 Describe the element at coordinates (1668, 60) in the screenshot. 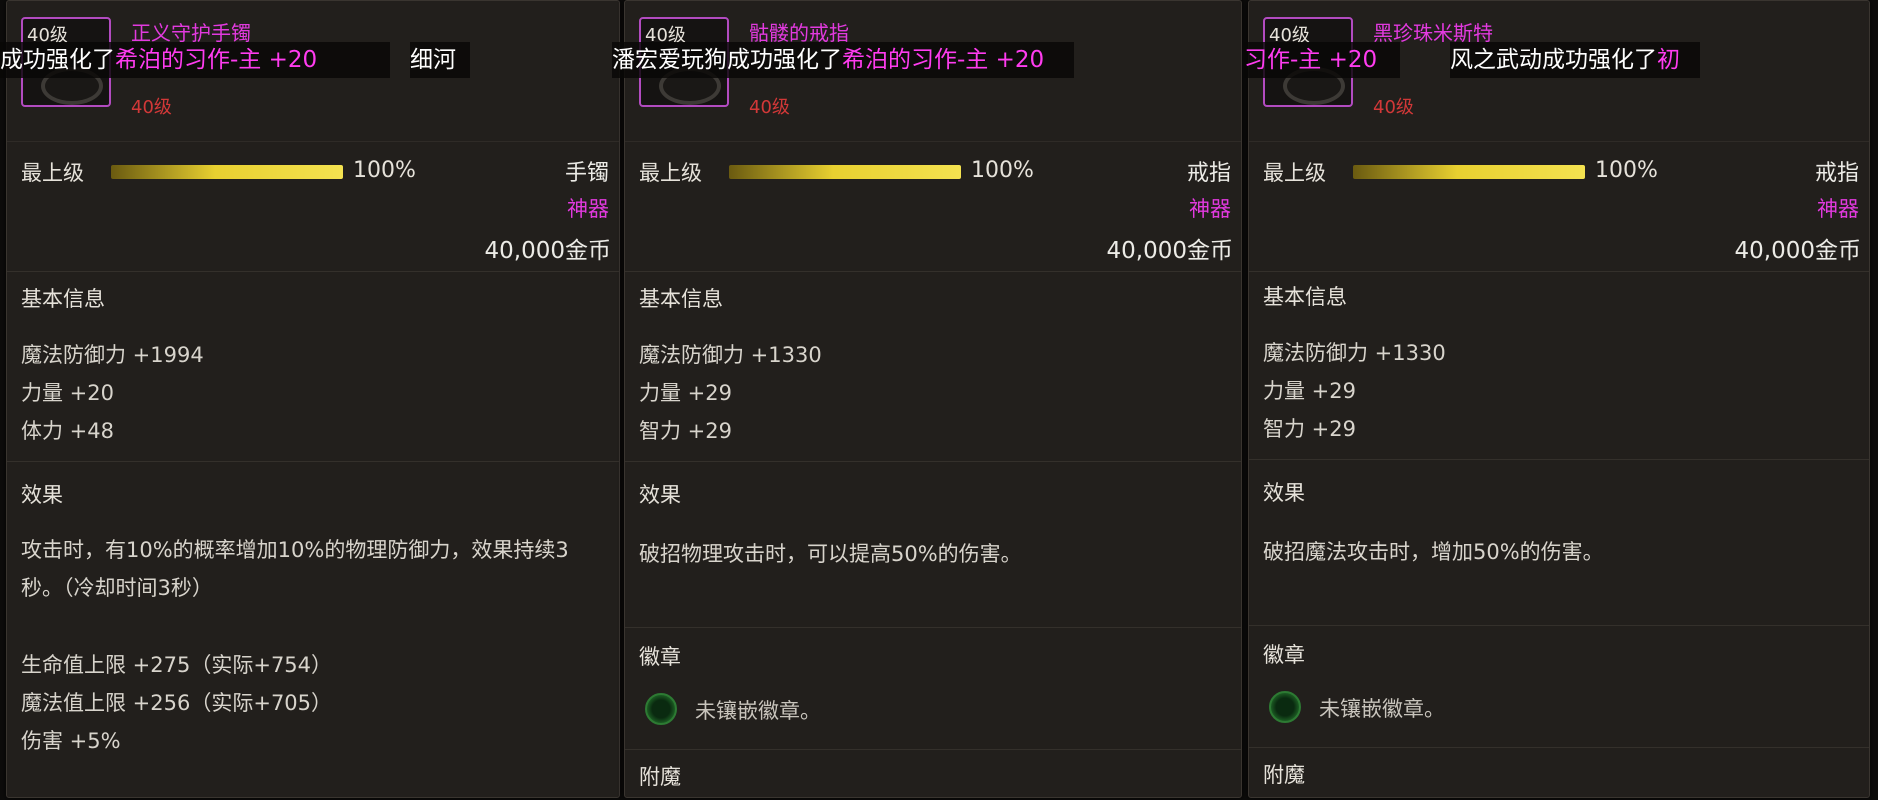

I see `ticker-item-link: 初` at that location.